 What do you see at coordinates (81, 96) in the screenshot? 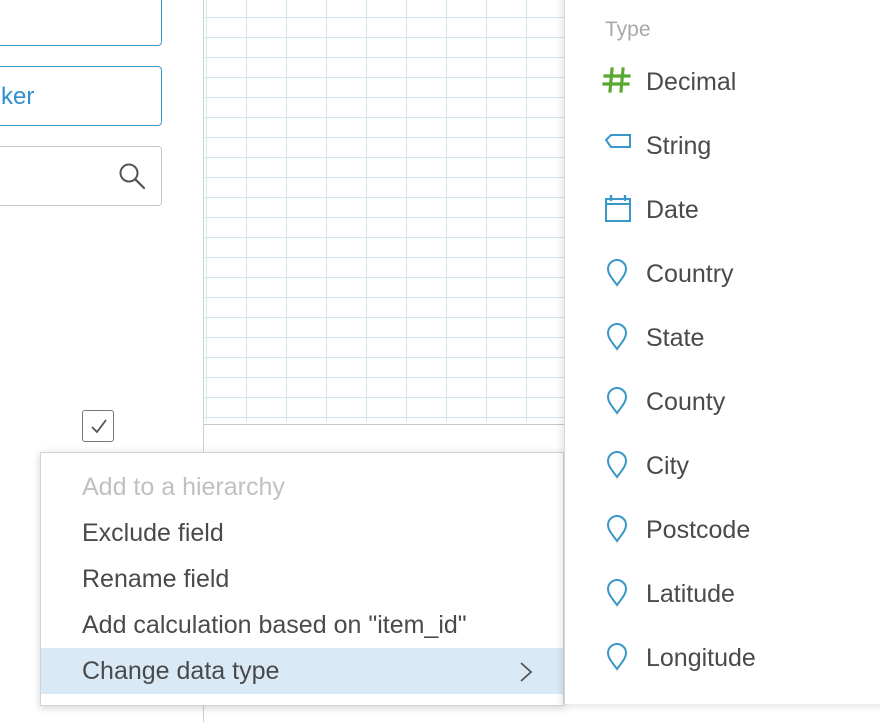
I see `field-item: ker` at bounding box center [81, 96].